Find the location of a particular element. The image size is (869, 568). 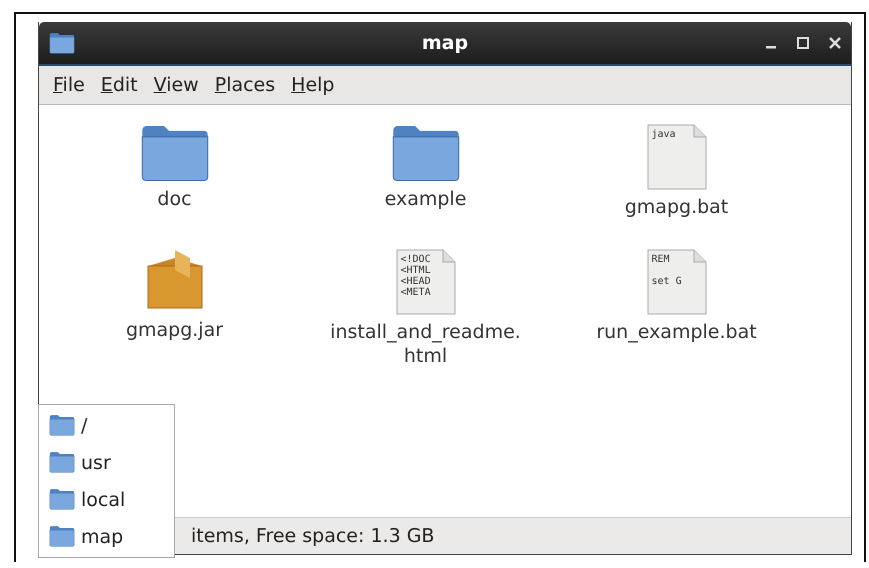

path-item: local is located at coordinates (106, 499).